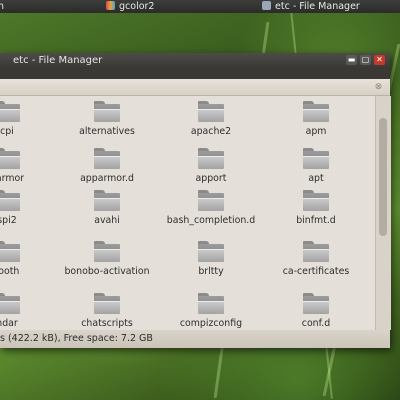  I want to click on folder-label: bash_completion.d, so click(211, 220).